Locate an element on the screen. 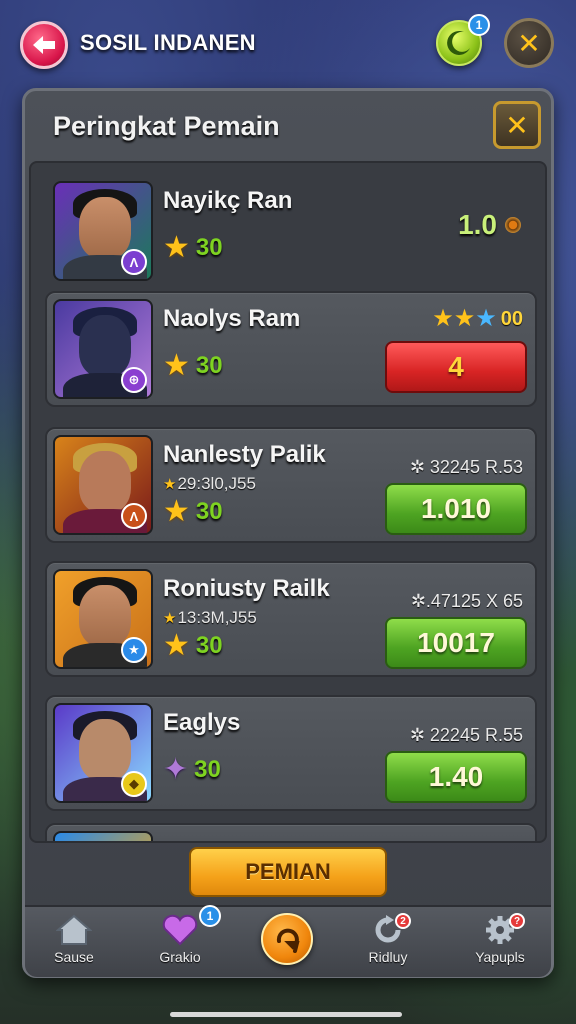  player-action-button: 4 is located at coordinates (456, 367).